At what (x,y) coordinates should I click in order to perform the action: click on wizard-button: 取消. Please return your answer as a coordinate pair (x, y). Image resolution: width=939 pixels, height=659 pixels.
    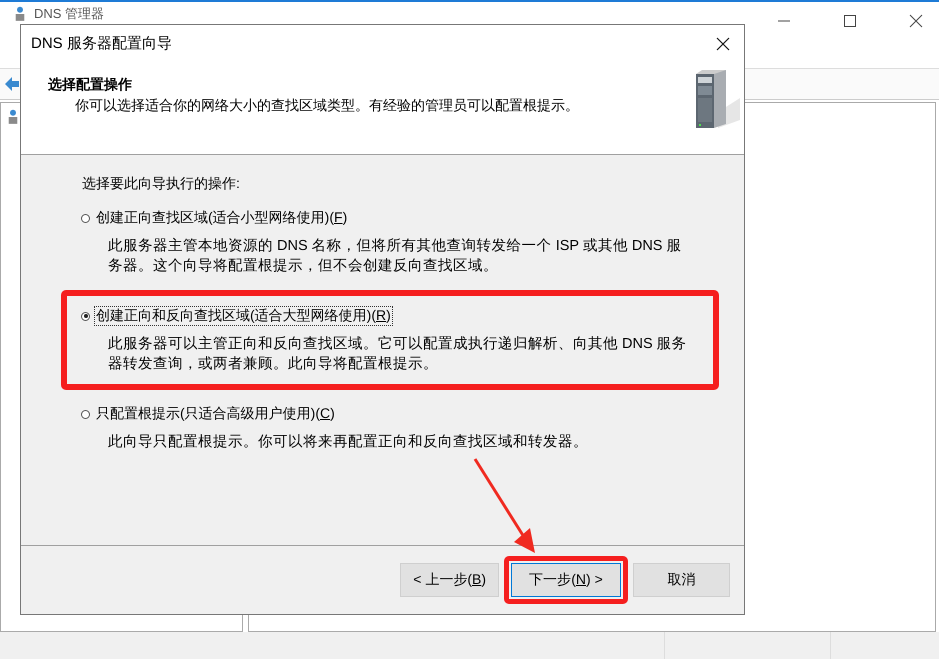
    Looking at the image, I should click on (681, 580).